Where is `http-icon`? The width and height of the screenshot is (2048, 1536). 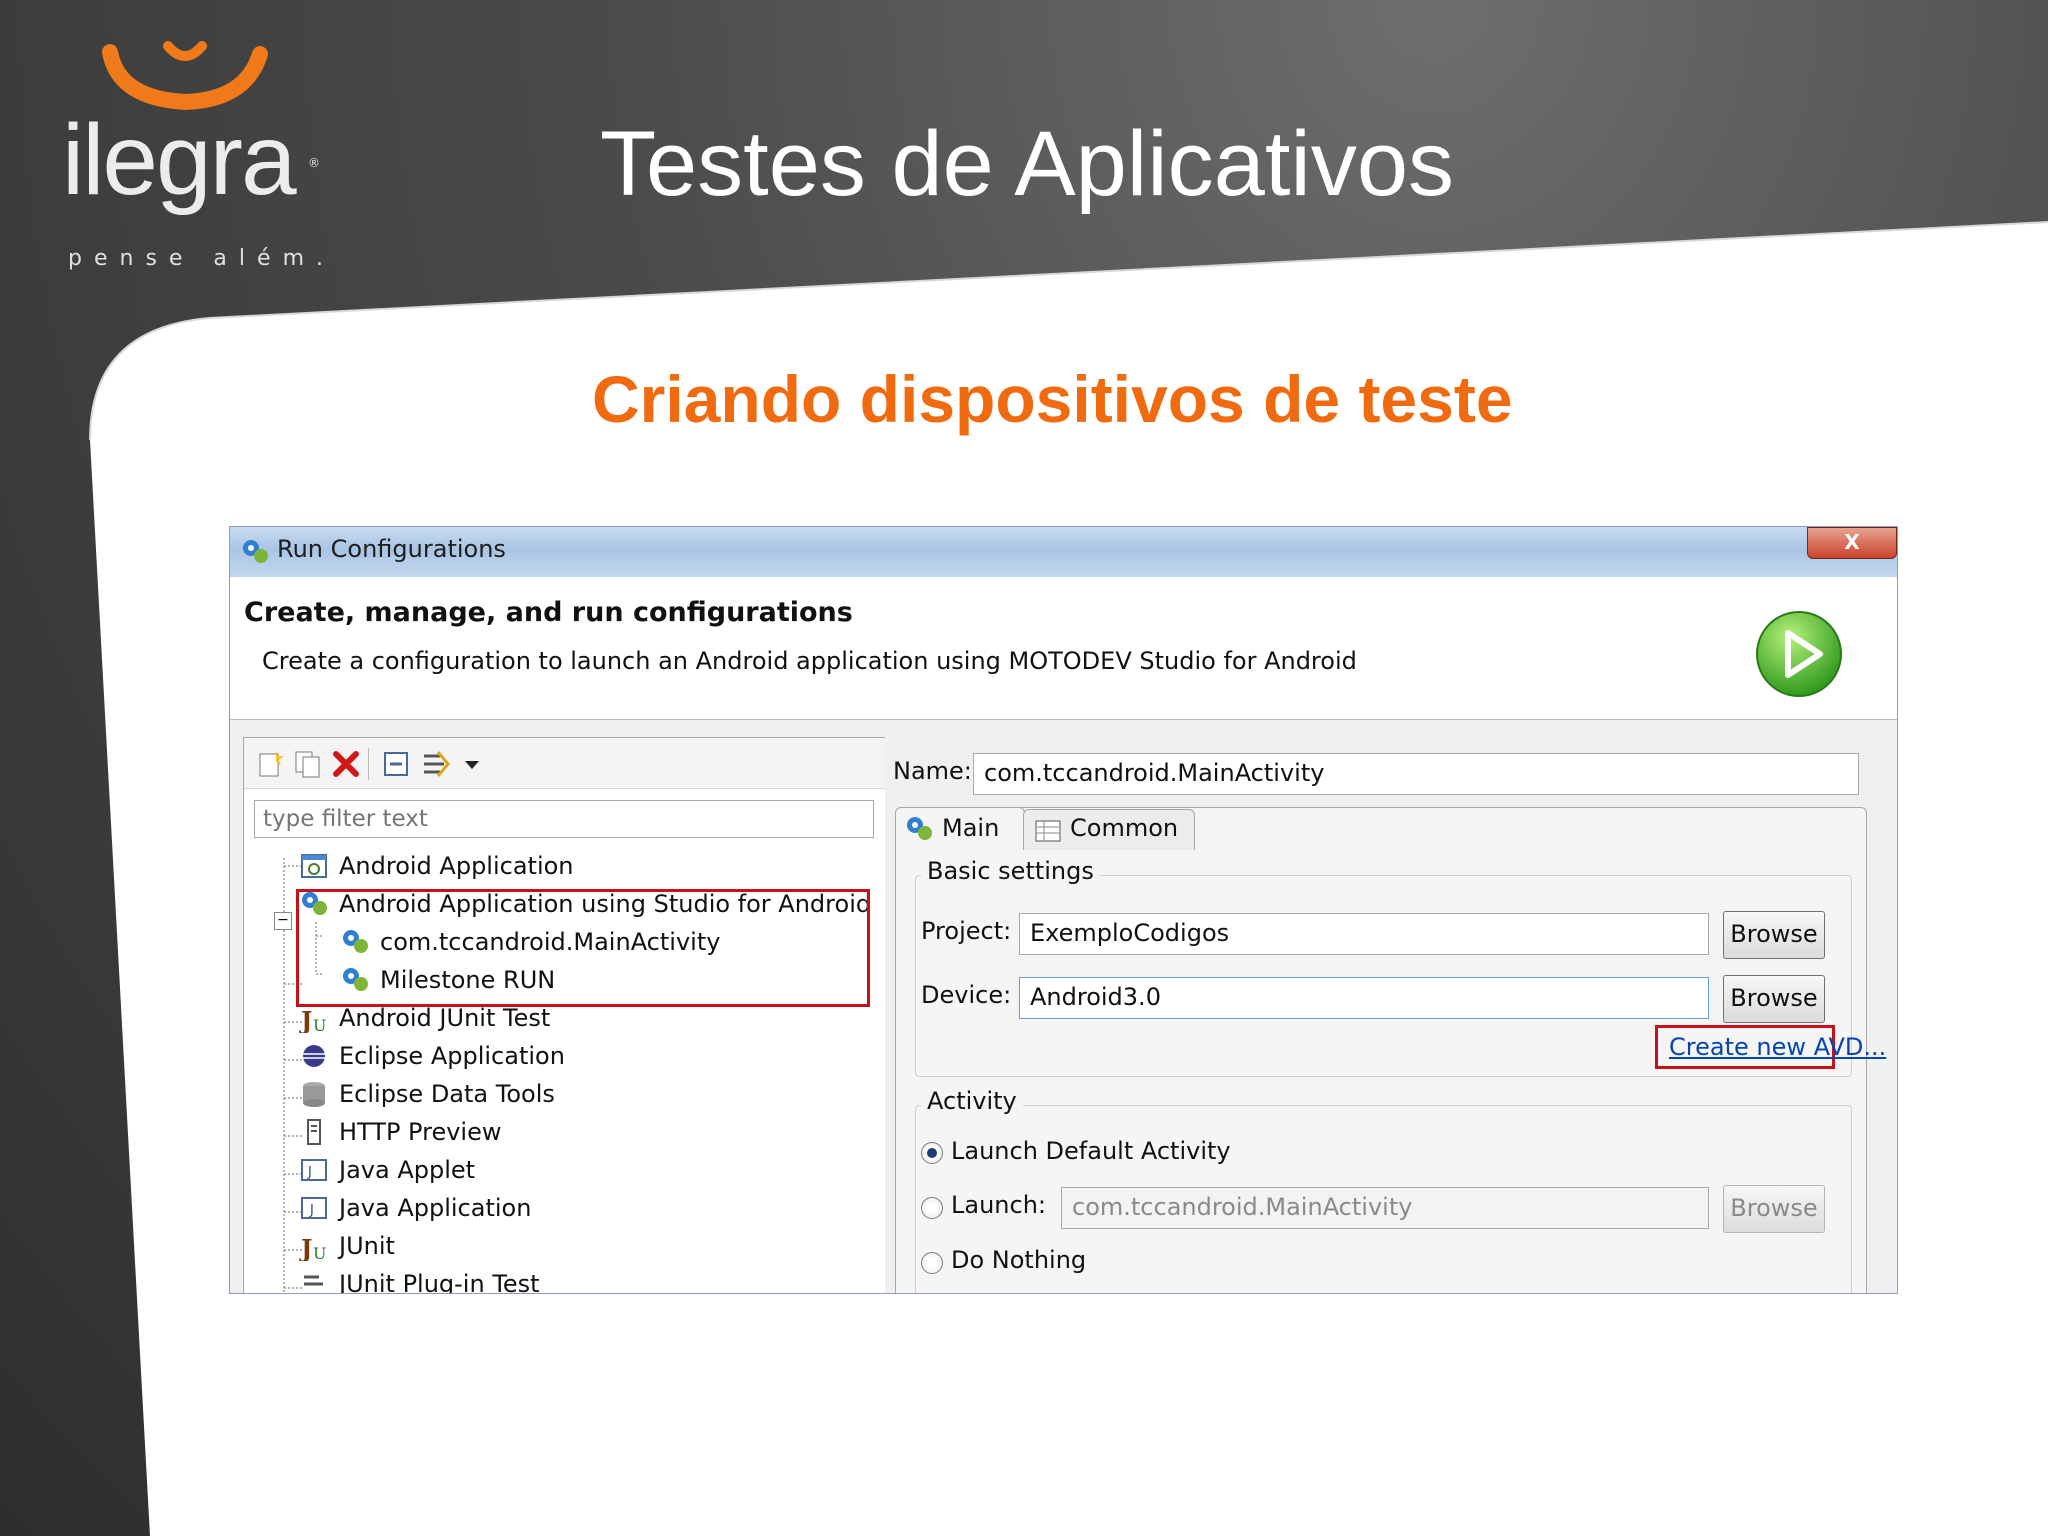
http-icon is located at coordinates (314, 1132).